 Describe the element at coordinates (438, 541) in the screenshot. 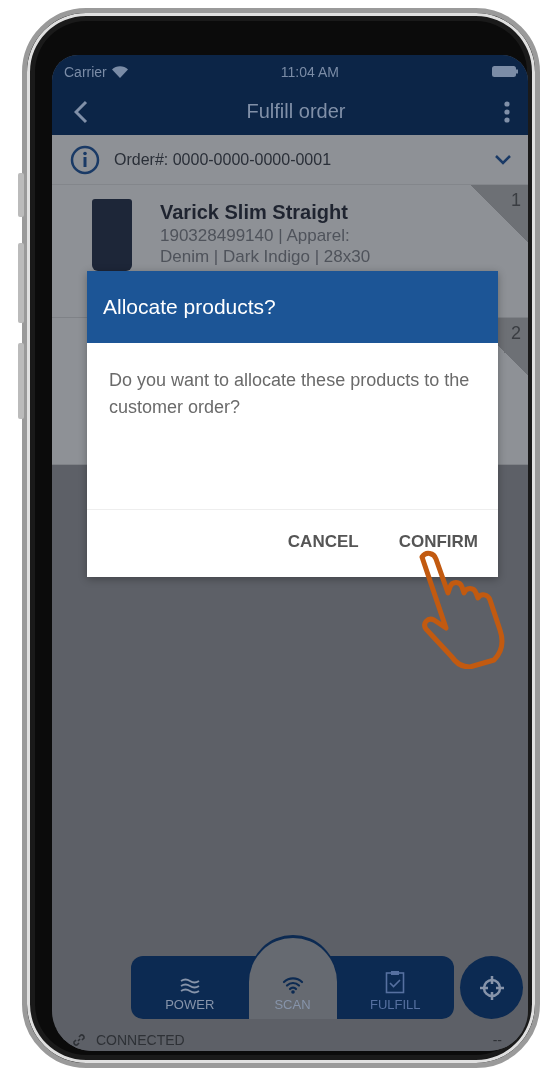

I see `dialog-button: CONFIRM` at that location.